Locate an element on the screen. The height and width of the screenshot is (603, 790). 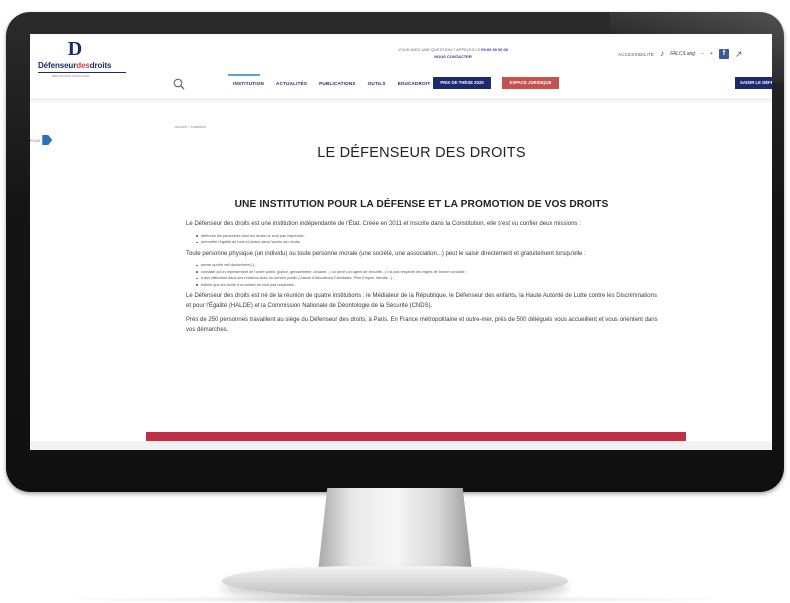
share-icon: ↗ is located at coordinates (739, 54).